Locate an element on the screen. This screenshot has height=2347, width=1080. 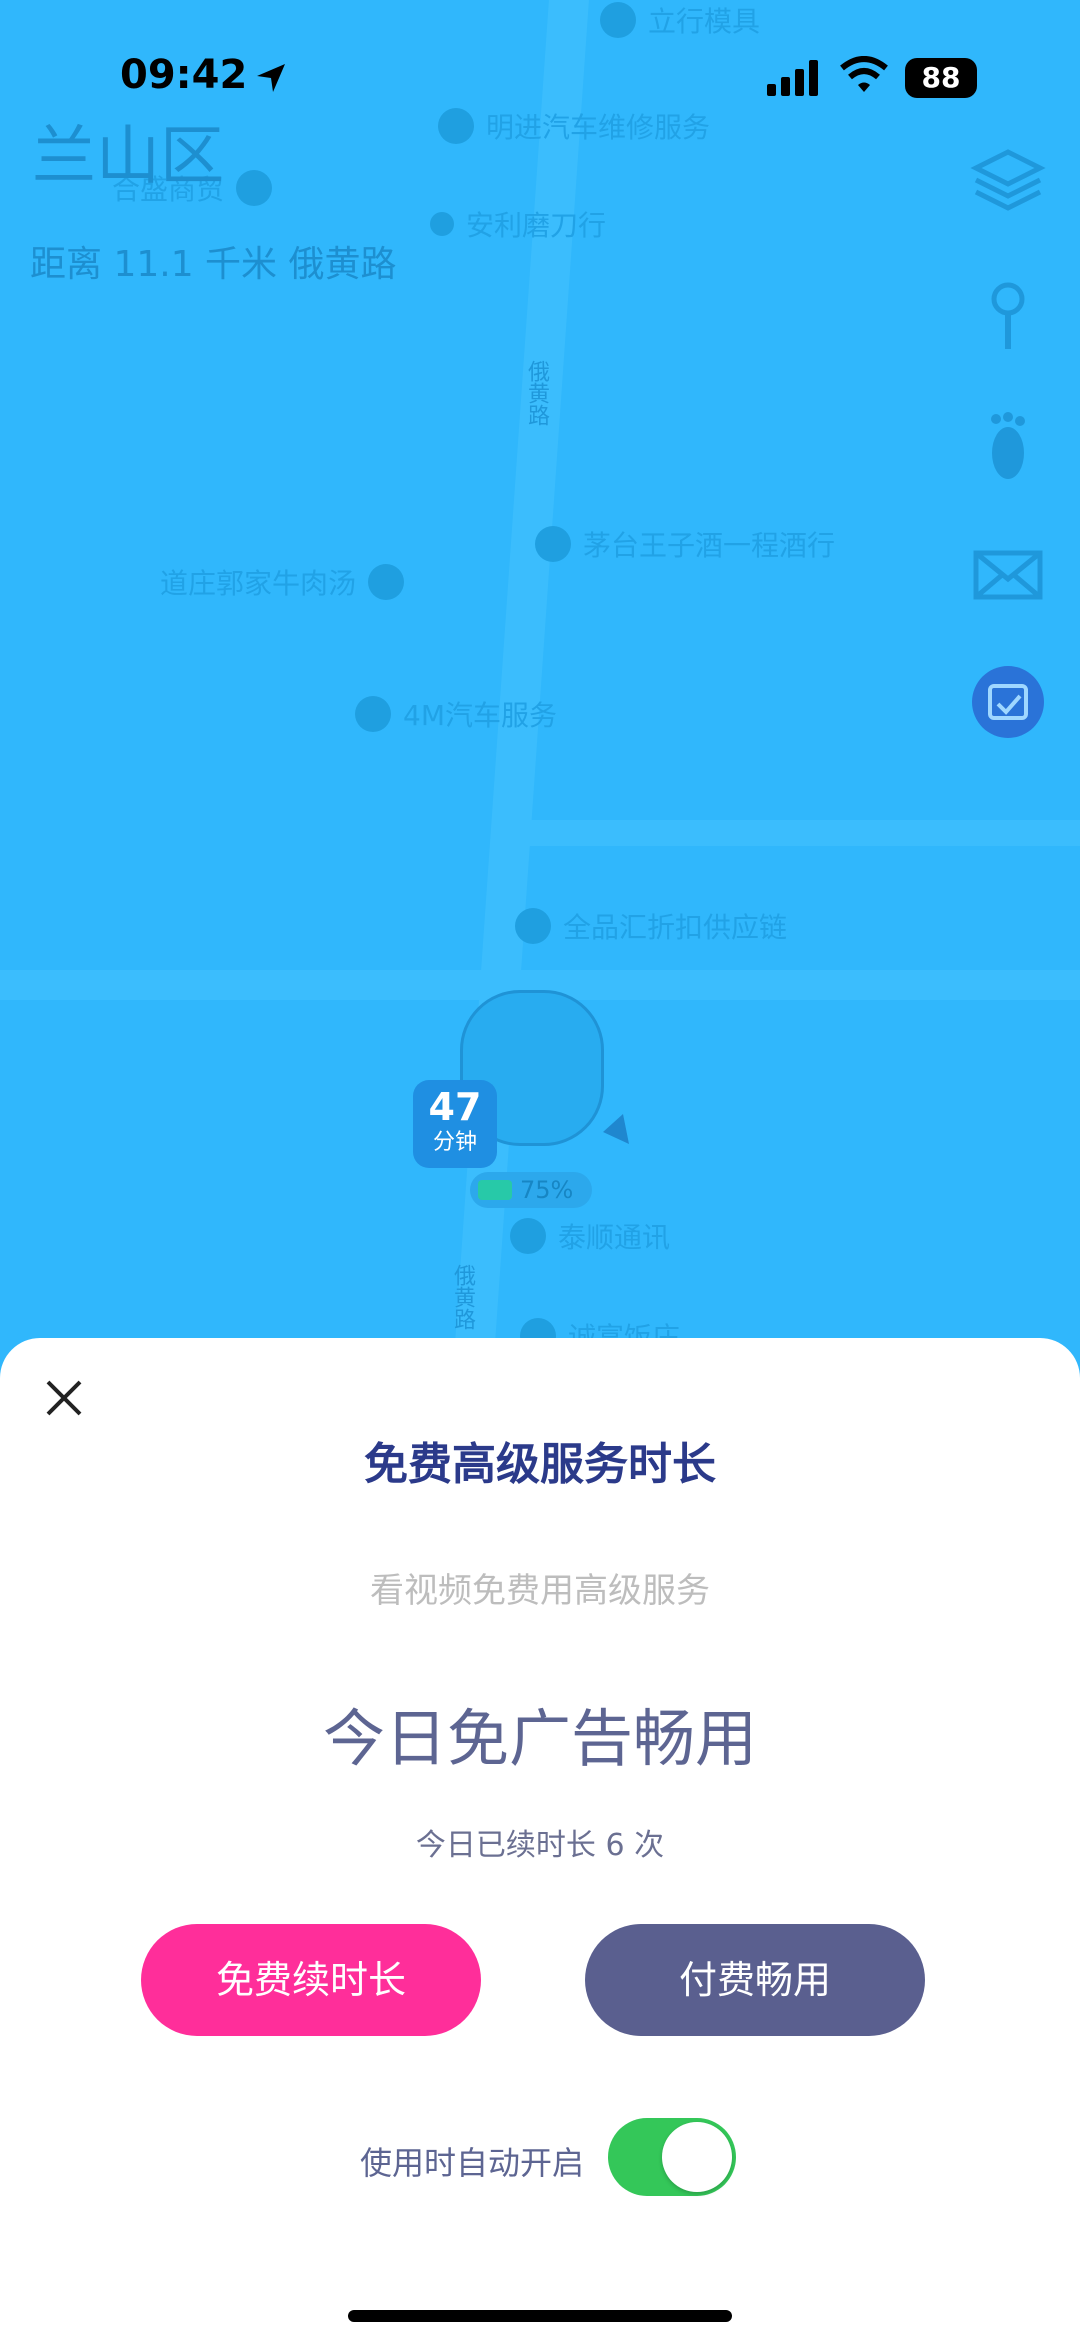
road-horizontal is located at coordinates (790, 833).